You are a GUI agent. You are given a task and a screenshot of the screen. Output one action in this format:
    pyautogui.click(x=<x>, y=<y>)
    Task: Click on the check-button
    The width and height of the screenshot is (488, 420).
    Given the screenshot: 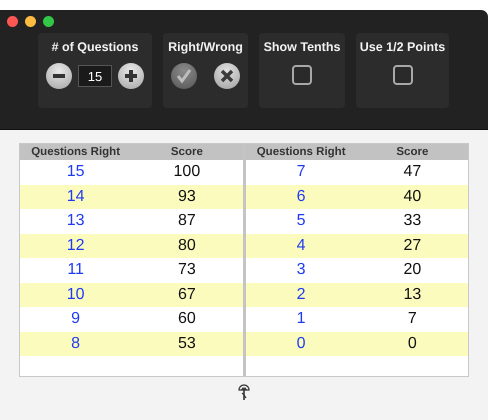 What is the action you would take?
    pyautogui.click(x=184, y=76)
    